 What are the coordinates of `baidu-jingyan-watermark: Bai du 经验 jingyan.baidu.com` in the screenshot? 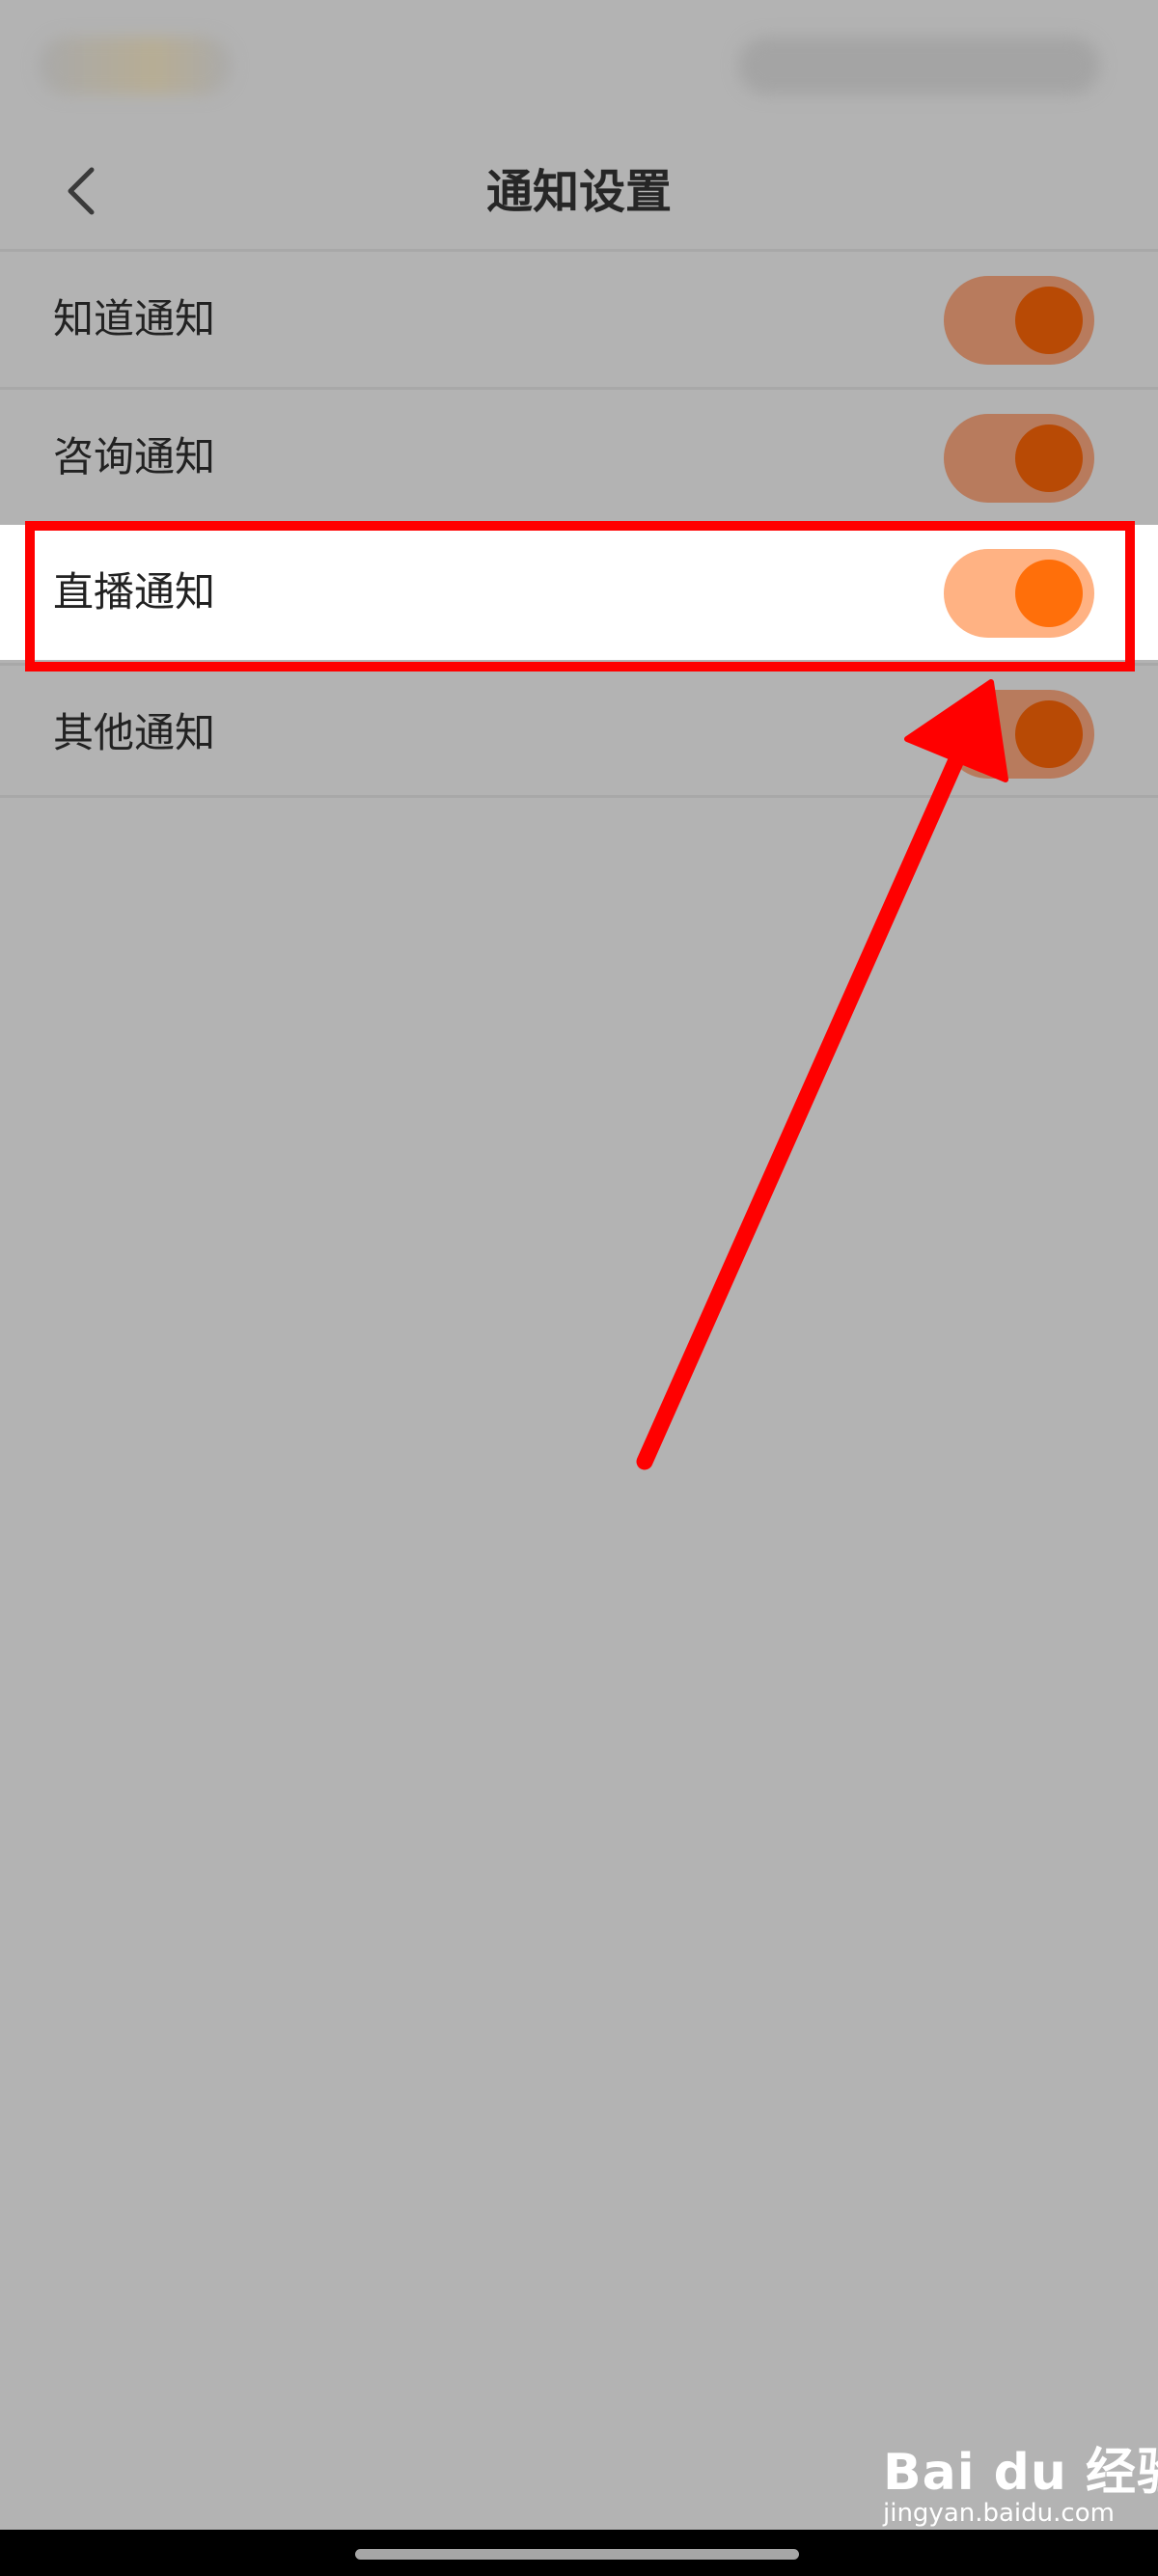 It's located at (1020, 2484).